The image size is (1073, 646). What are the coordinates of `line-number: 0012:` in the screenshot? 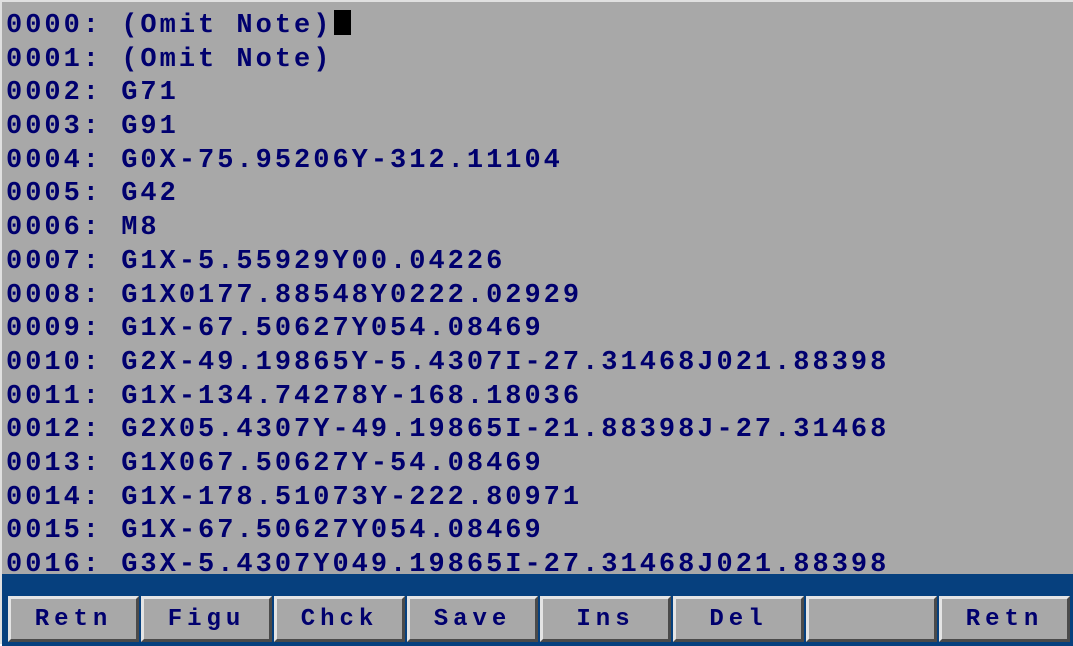 It's located at (54, 430).